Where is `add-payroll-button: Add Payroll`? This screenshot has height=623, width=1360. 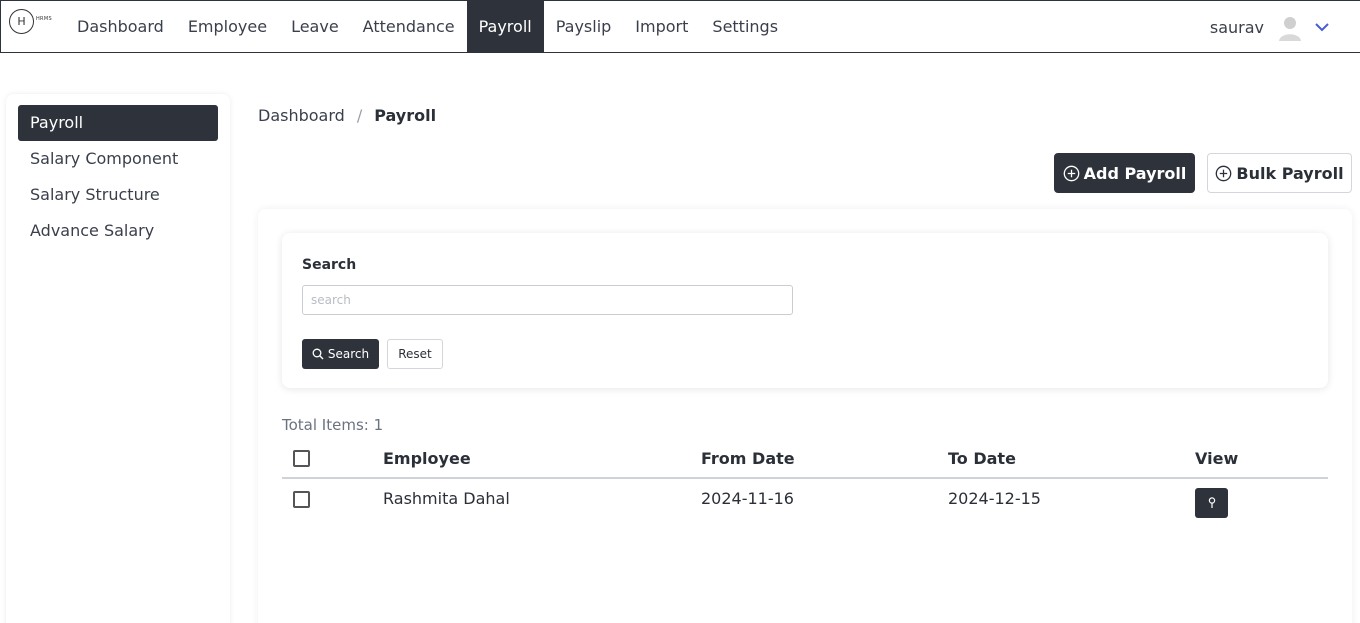 add-payroll-button: Add Payroll is located at coordinates (1124, 173).